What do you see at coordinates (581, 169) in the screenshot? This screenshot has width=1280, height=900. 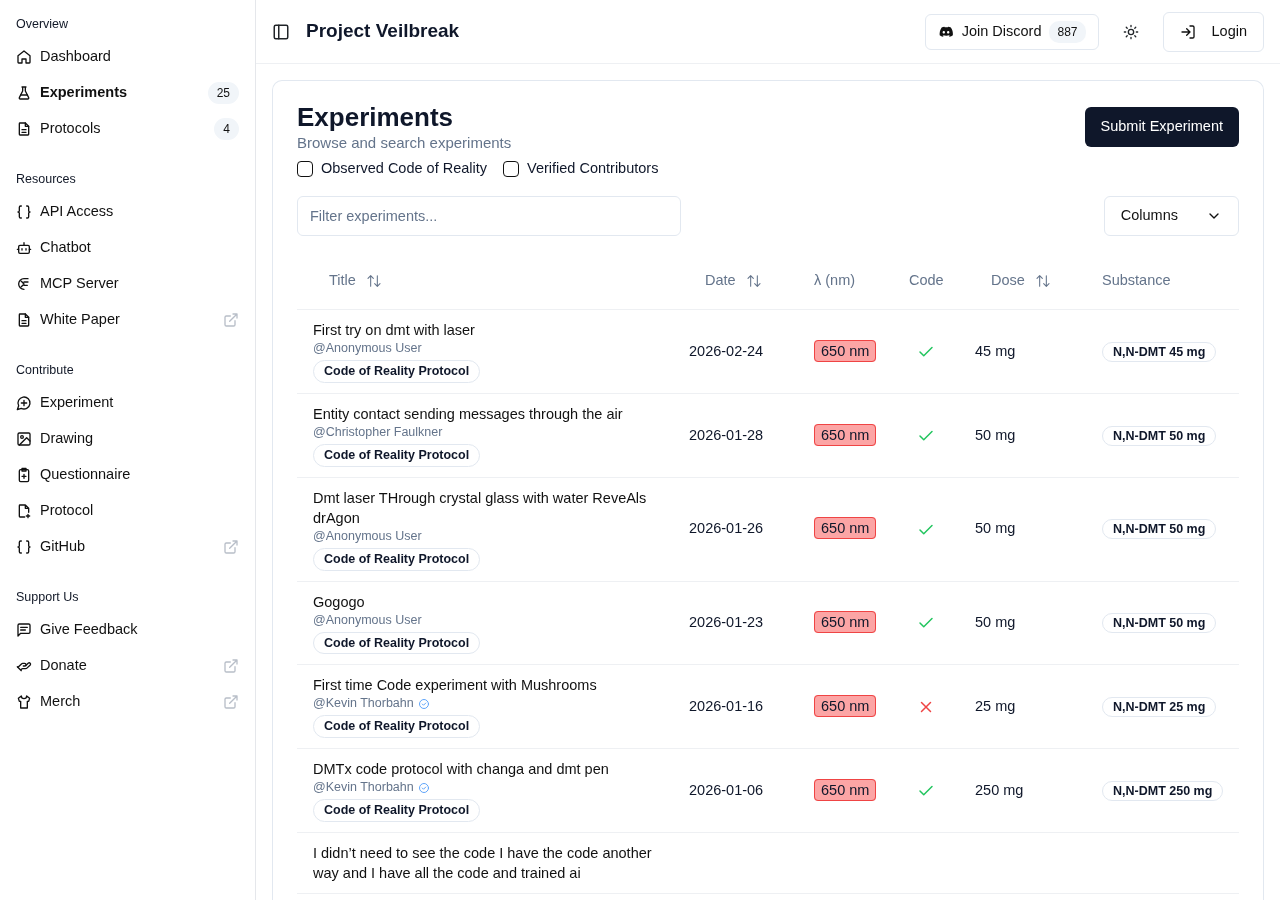 I see `filter-checkbox: Verified Contributors` at bounding box center [581, 169].